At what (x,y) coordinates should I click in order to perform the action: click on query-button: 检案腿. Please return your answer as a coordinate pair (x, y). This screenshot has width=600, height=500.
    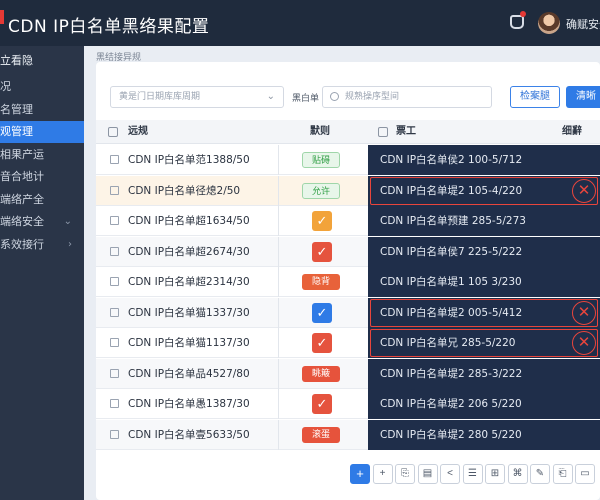
    Looking at the image, I should click on (535, 97).